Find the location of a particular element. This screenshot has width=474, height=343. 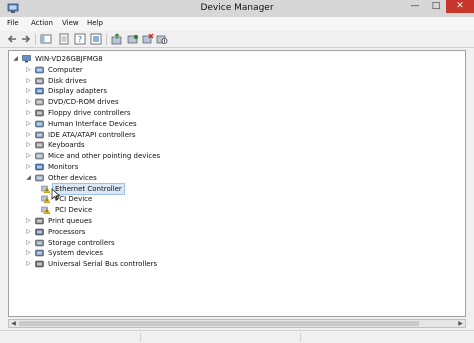

window-title: Device Manager is located at coordinates (237, 8).